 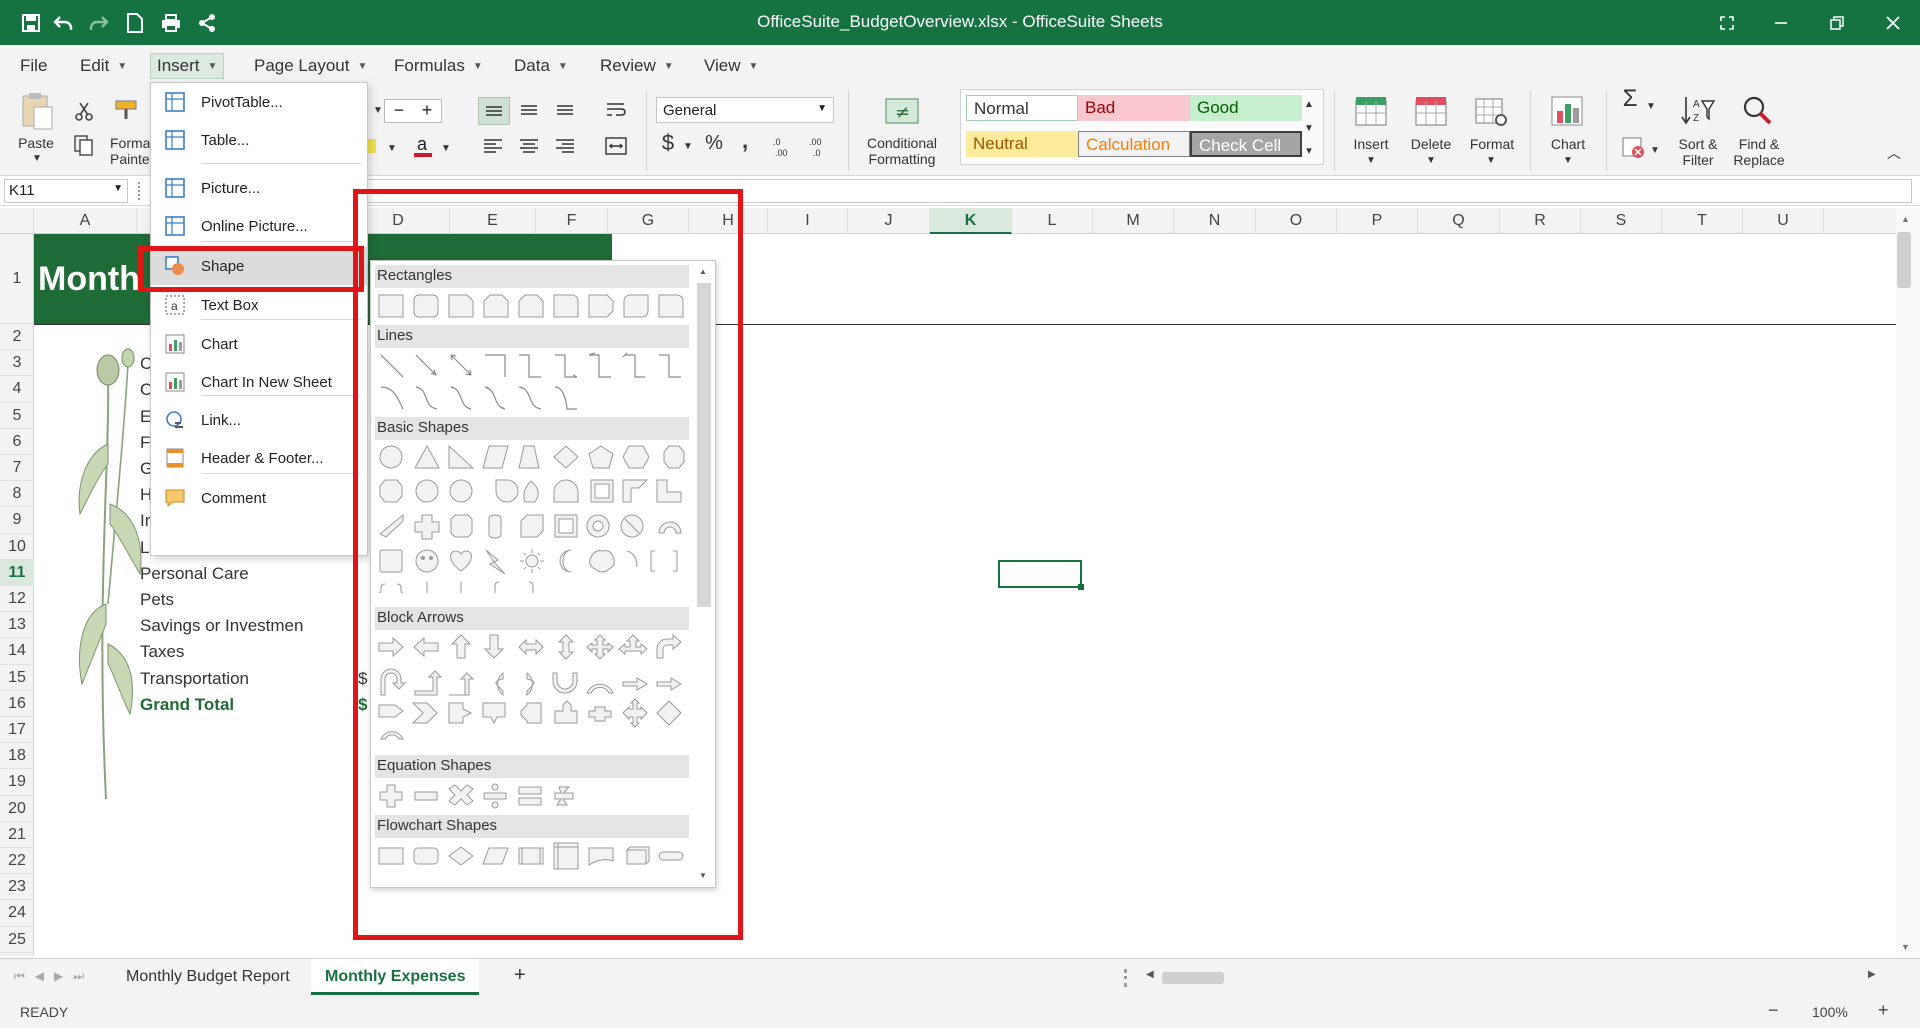 I want to click on autosum-icon: Σ, so click(x=1630, y=99).